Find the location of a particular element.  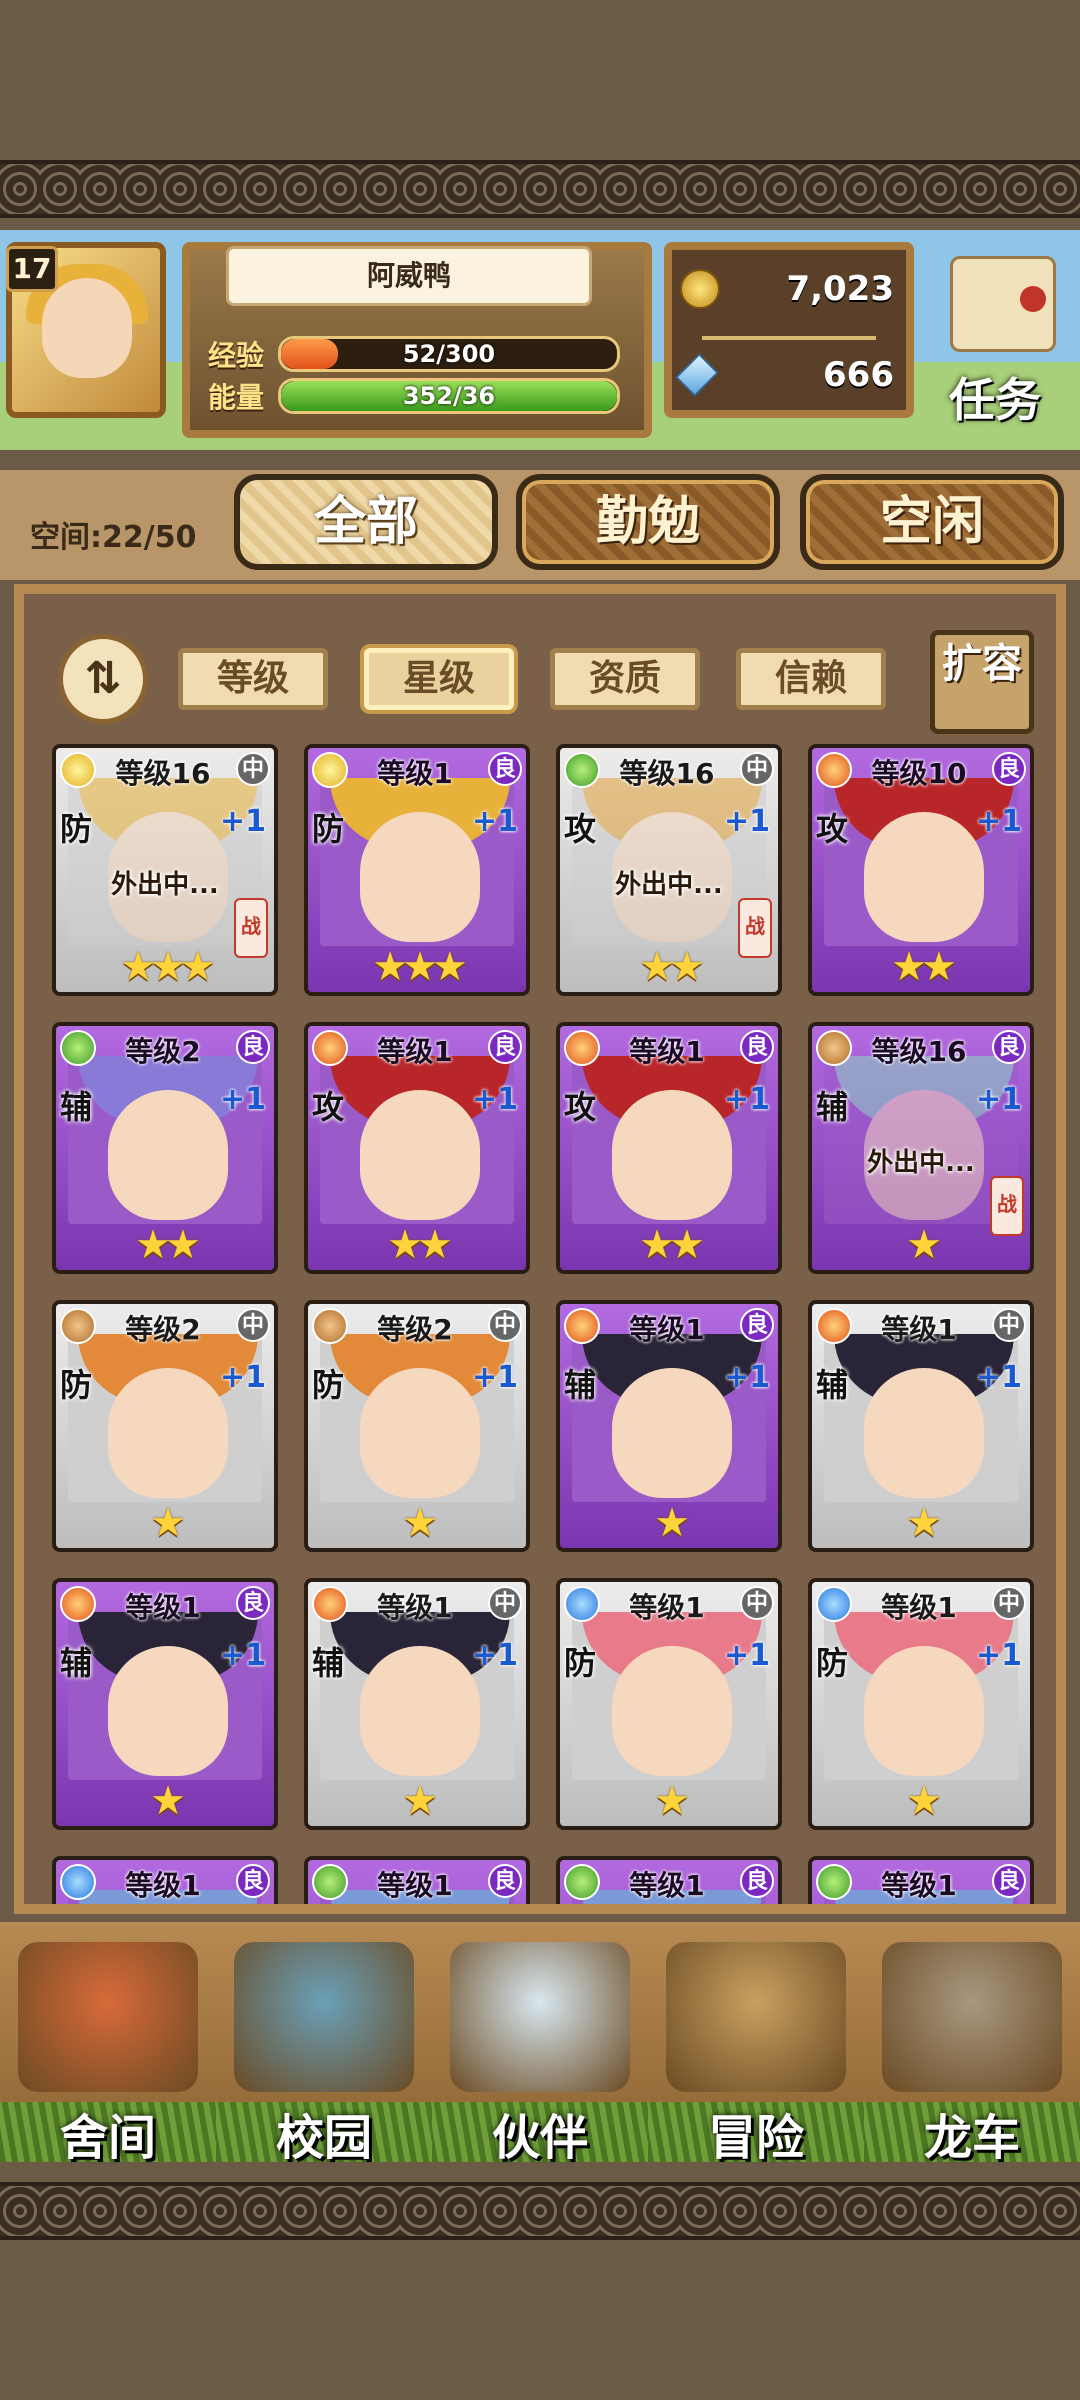

school-icon is located at coordinates (324, 2017).